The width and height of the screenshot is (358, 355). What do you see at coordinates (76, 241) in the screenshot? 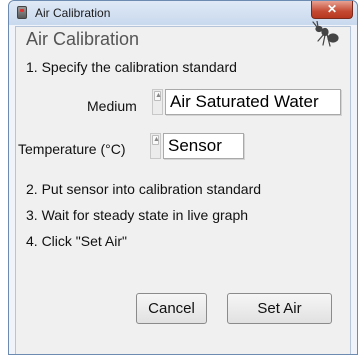
I see `step-4-text: 4. Click "Set Air"` at bounding box center [76, 241].